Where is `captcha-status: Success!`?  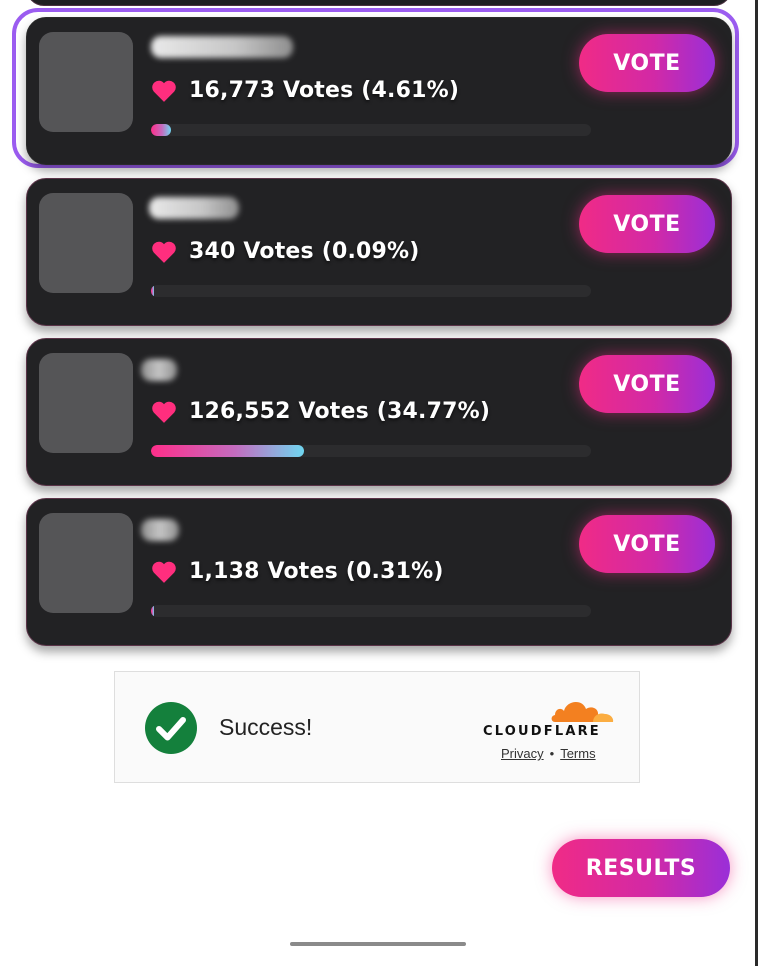
captcha-status: Success! is located at coordinates (266, 727).